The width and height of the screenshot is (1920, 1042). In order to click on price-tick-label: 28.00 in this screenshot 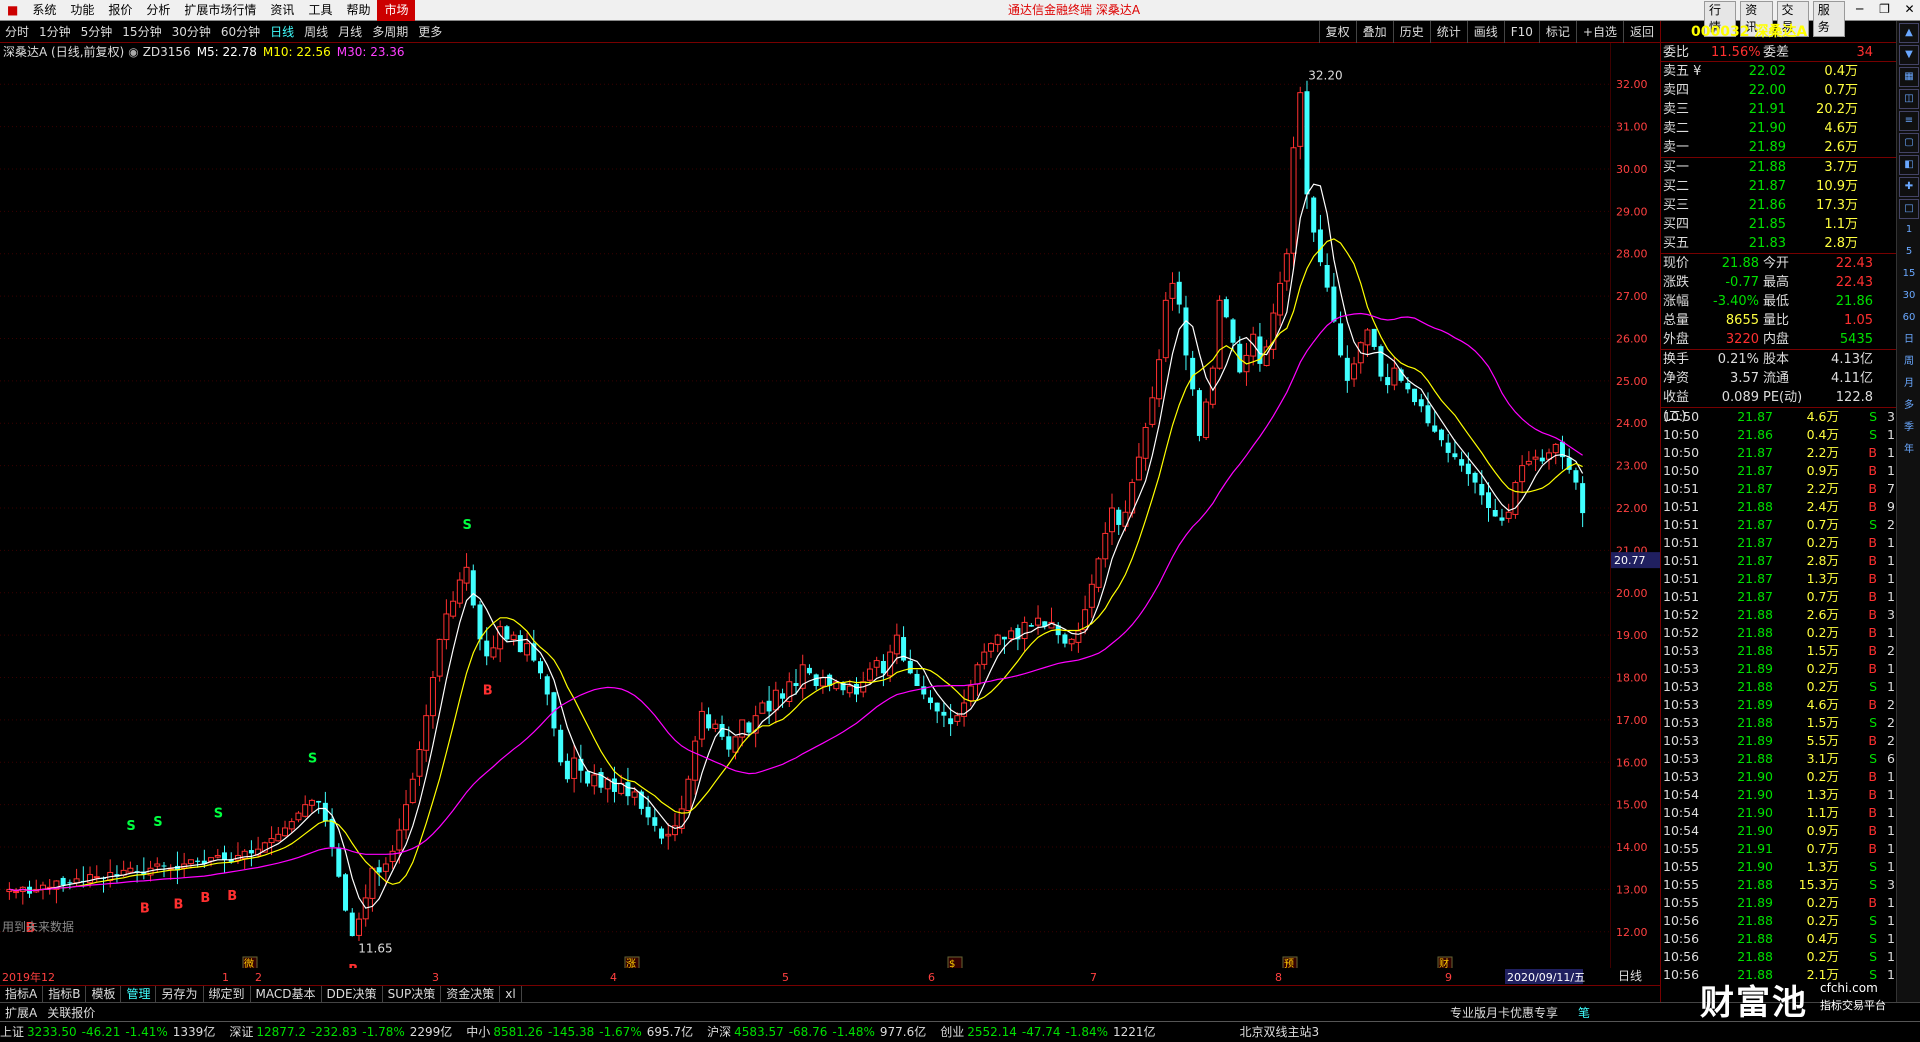, I will do `click(1632, 254)`.